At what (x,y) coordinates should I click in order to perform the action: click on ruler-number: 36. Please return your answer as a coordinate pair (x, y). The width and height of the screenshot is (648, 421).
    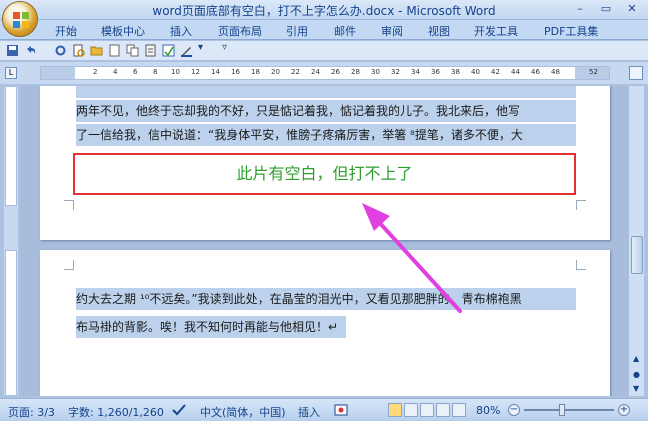
    Looking at the image, I should click on (435, 72).